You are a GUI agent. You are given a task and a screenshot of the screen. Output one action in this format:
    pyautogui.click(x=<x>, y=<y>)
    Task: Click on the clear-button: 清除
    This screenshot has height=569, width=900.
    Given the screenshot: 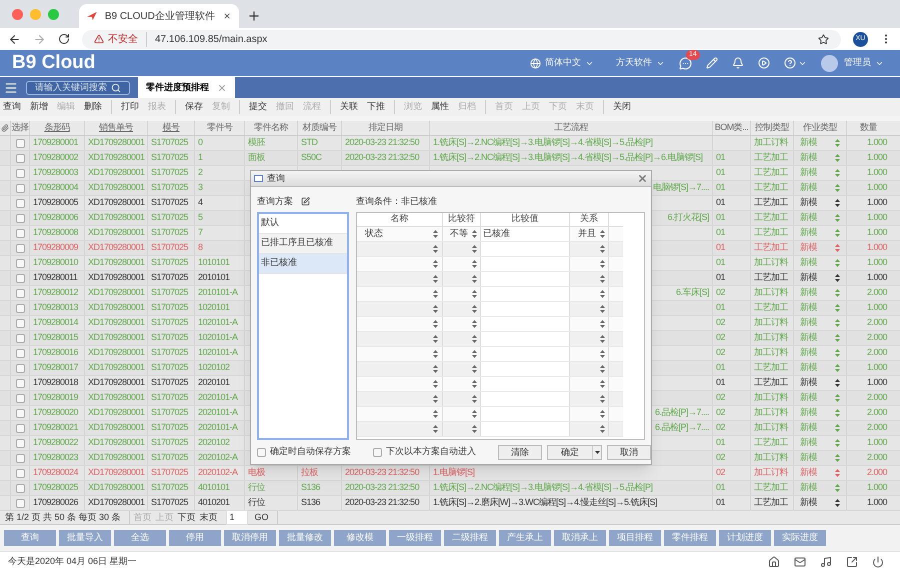 What is the action you would take?
    pyautogui.click(x=520, y=452)
    